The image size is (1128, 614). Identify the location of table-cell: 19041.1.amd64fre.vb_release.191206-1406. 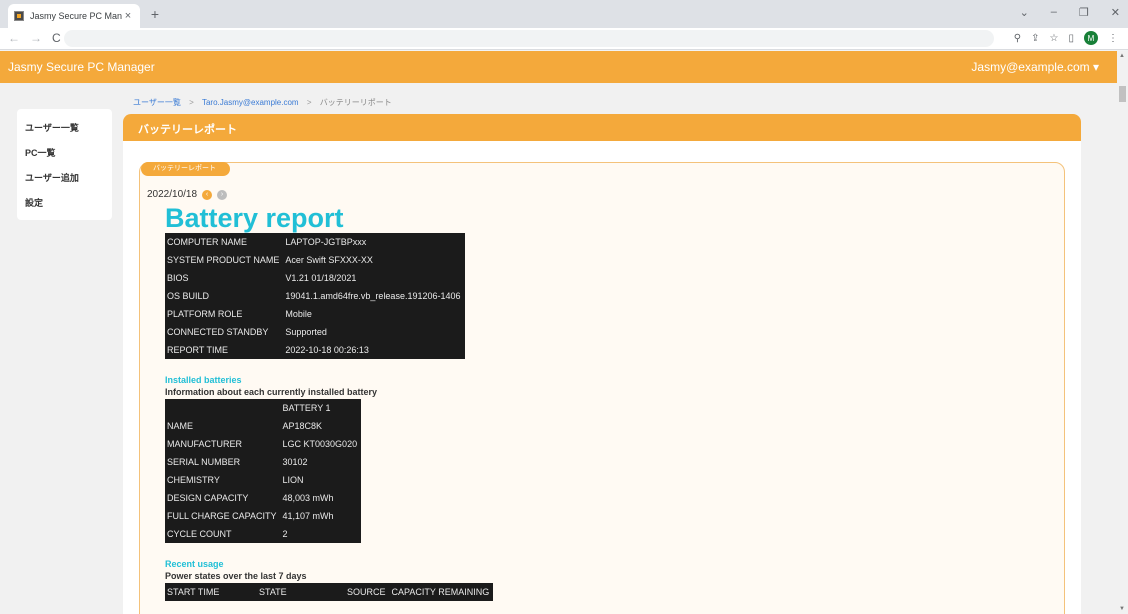
(373, 296).